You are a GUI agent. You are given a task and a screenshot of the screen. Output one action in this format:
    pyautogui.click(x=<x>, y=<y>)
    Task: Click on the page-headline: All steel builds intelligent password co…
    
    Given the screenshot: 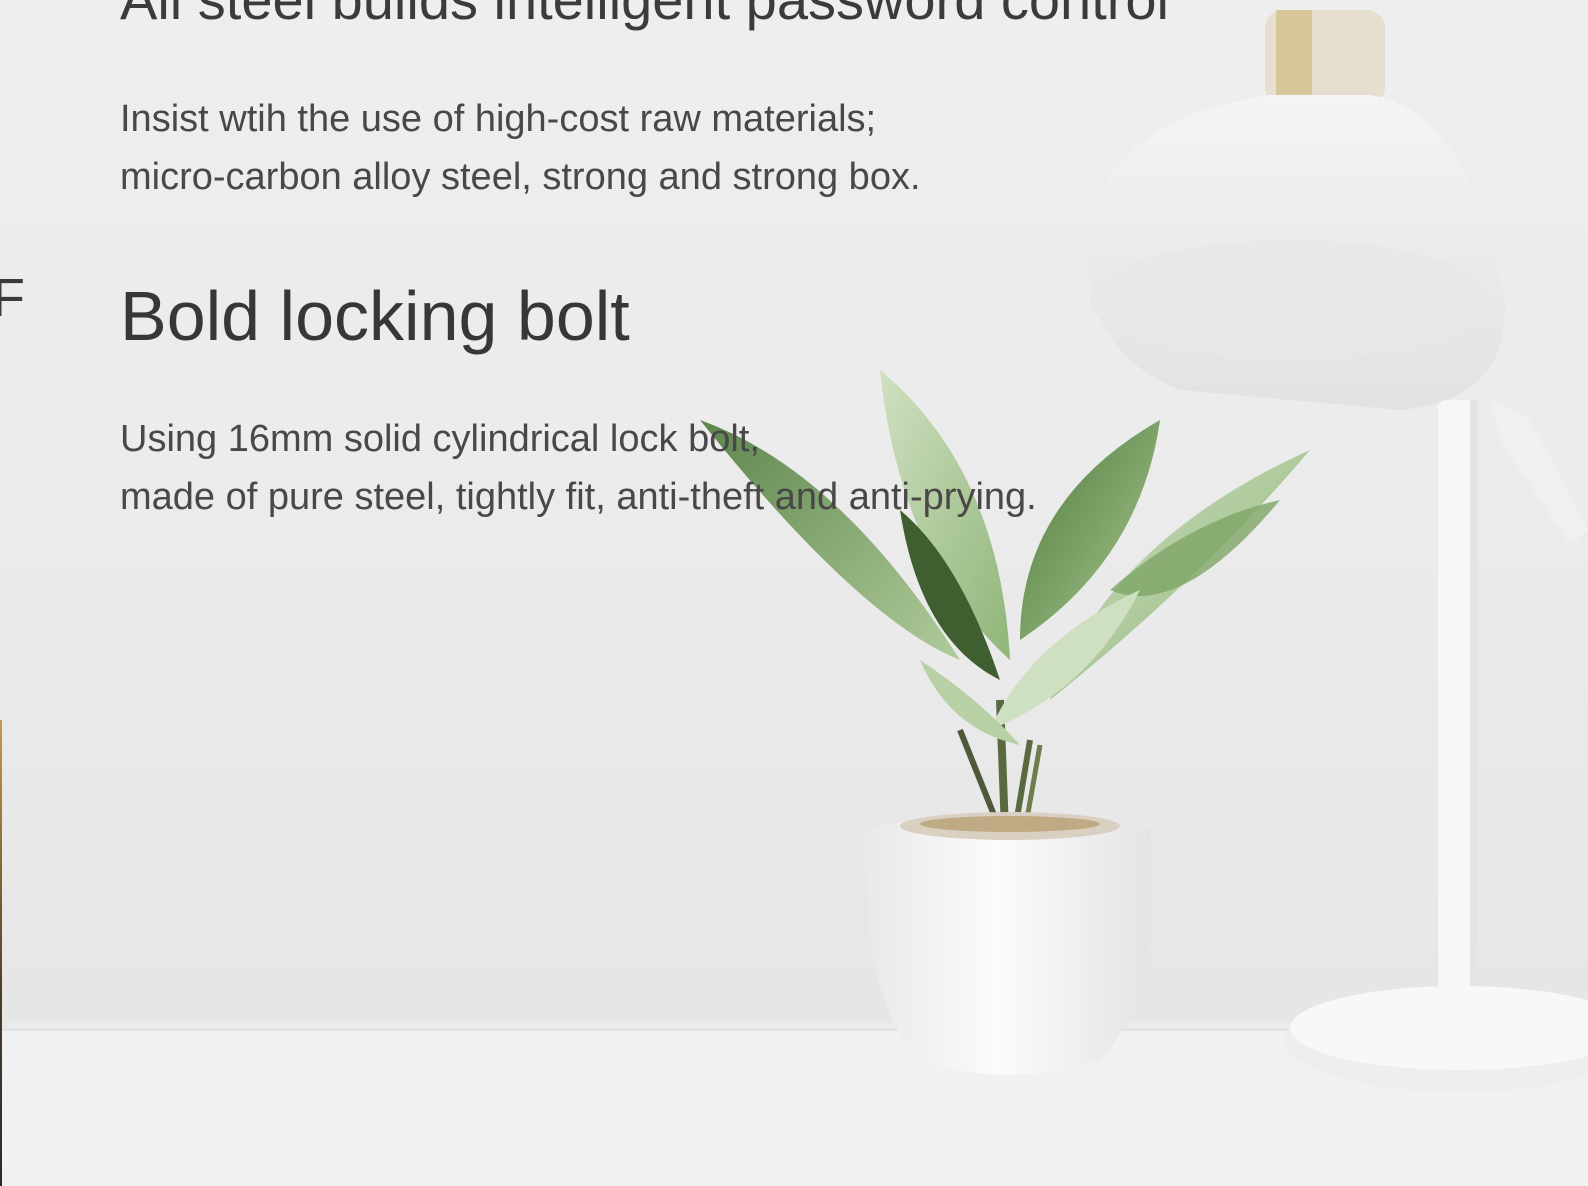 What is the action you would take?
    pyautogui.click(x=644, y=16)
    